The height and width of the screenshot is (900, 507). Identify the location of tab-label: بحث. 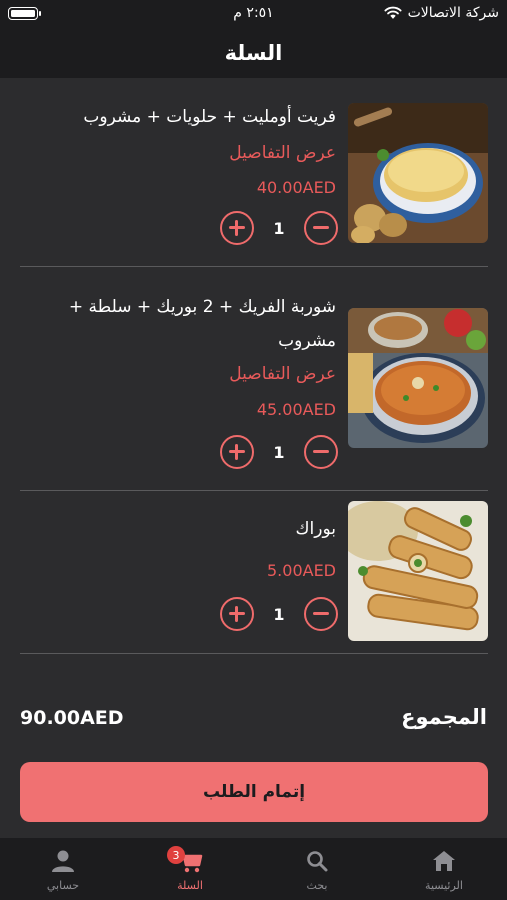
(317, 885).